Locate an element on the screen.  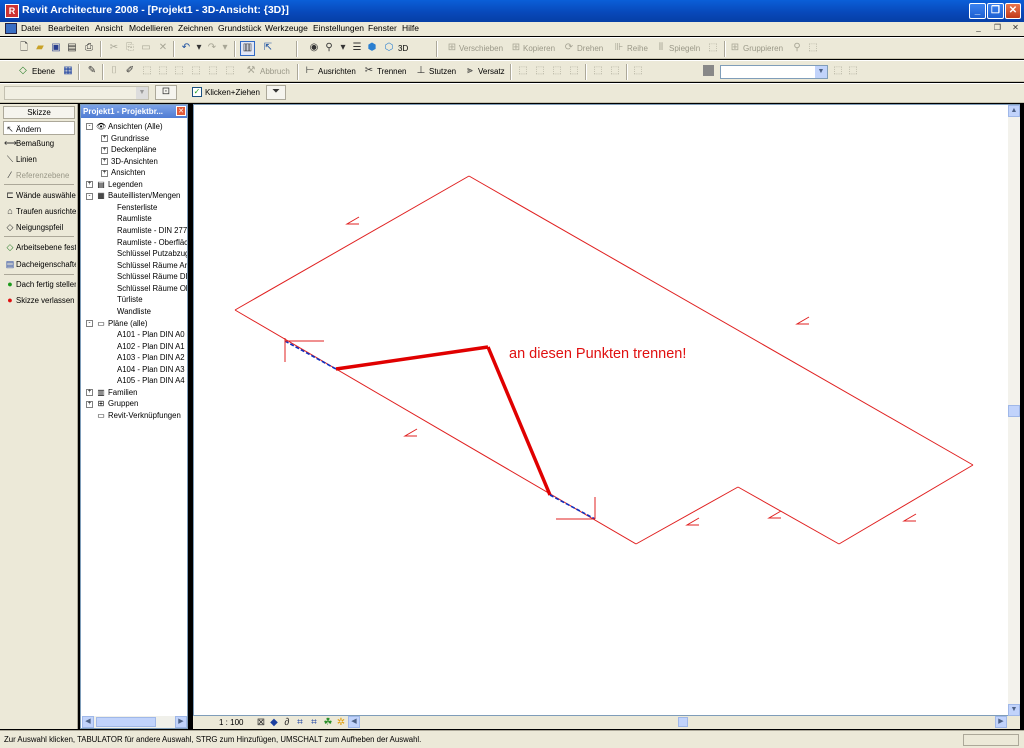
sketch-line is located at coordinates (906, 504).